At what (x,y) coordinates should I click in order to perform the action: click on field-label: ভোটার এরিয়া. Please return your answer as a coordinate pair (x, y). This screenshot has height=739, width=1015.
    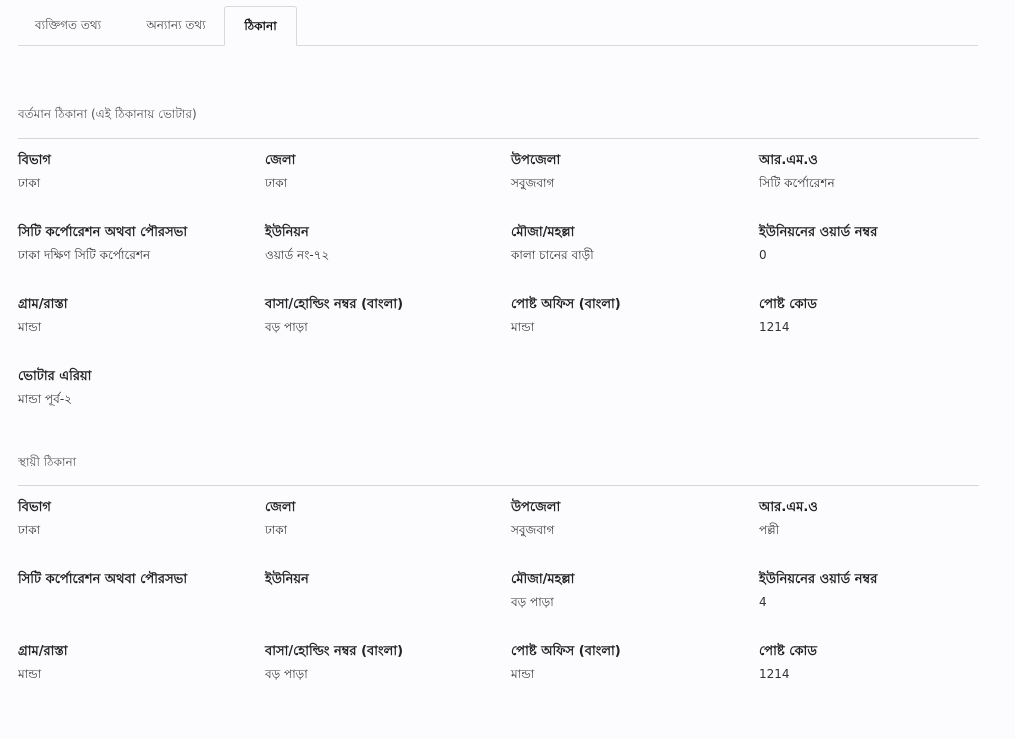
    Looking at the image, I should click on (55, 376).